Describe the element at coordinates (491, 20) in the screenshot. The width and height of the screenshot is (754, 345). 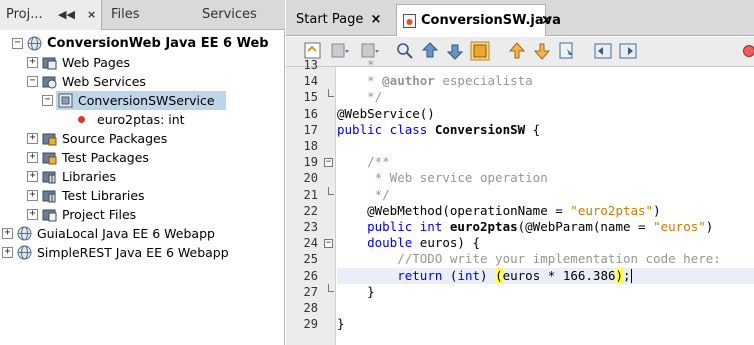
I see `tab-conversionsw-label: ConversionSW.java` at that location.